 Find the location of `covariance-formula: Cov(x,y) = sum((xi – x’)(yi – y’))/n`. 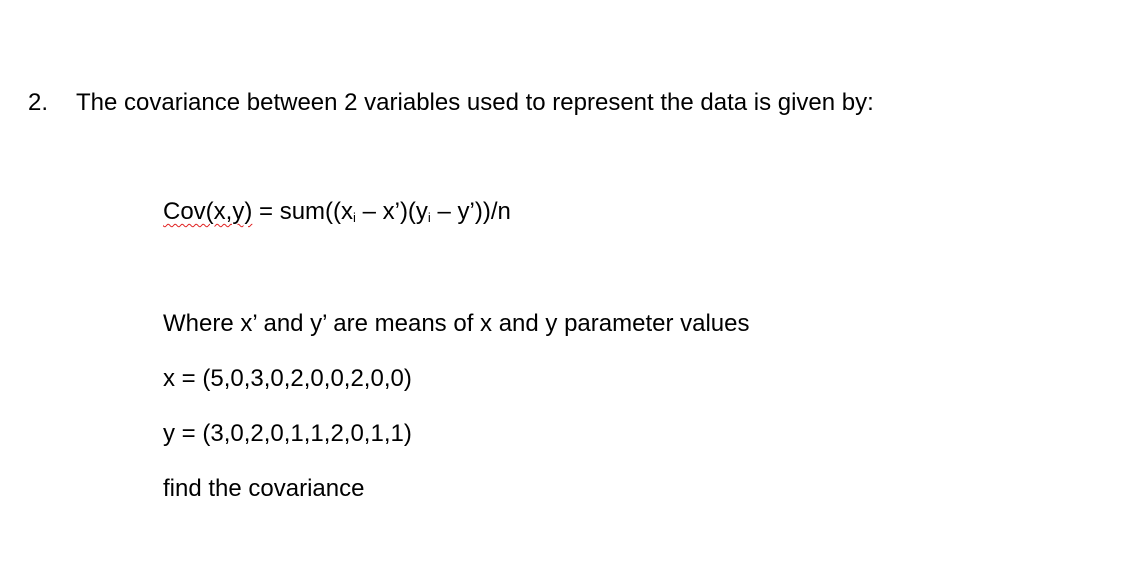

covariance-formula: Cov(x,y) = sum((xi – x’)(yi – y’))/n is located at coordinates (337, 215).